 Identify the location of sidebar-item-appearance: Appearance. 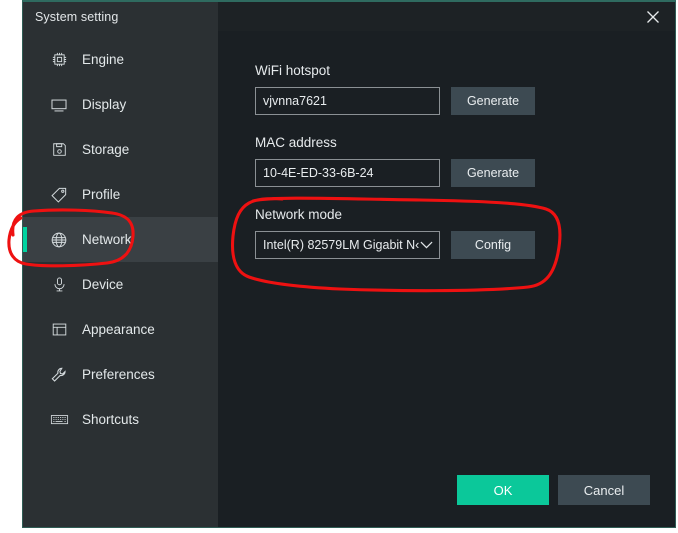
(120, 329).